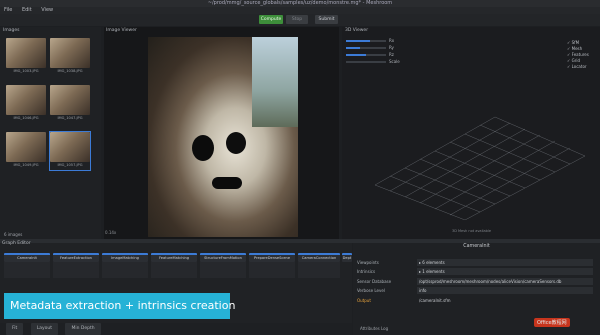 This screenshot has height=335, width=600. I want to click on image-thumbnail: IMG_1047.JPG, so click(70, 104).